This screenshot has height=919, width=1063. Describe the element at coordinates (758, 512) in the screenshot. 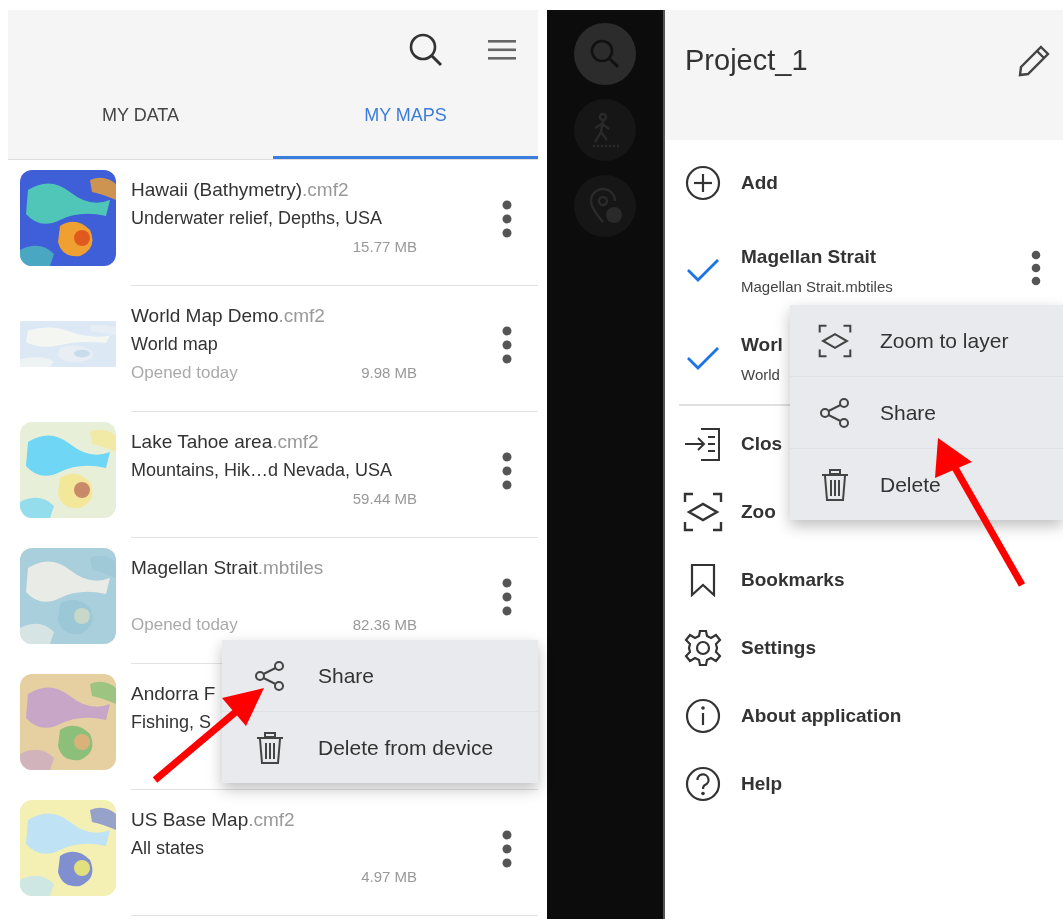

I see `drawer-item: Zoo` at that location.